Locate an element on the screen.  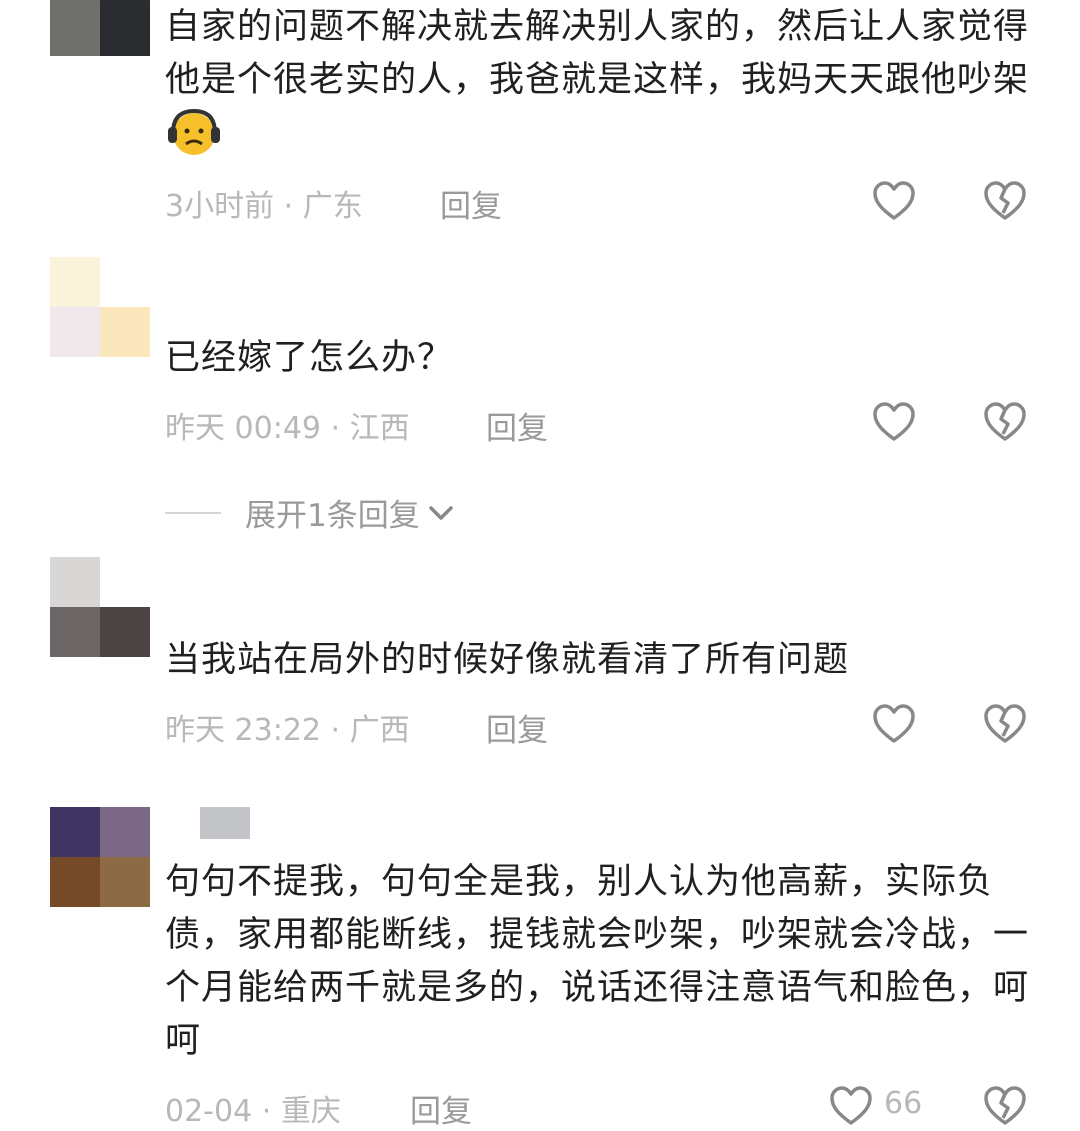
expand-replies-button: 展开1条回复 is located at coordinates (309, 512).